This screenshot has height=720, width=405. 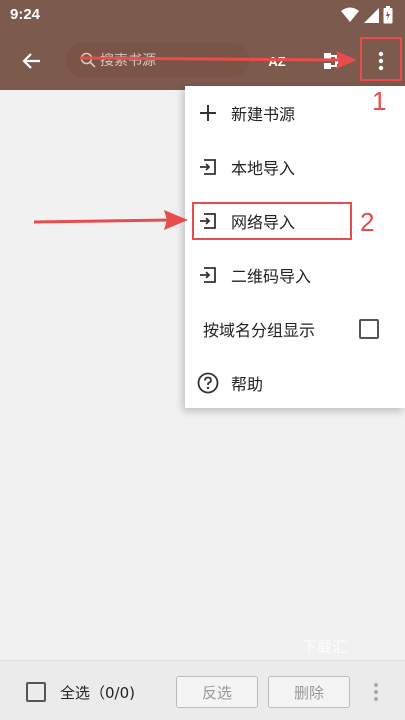 I want to click on bottom-action-bar: 全选（0/0) 反选 删除, so click(x=202, y=690).